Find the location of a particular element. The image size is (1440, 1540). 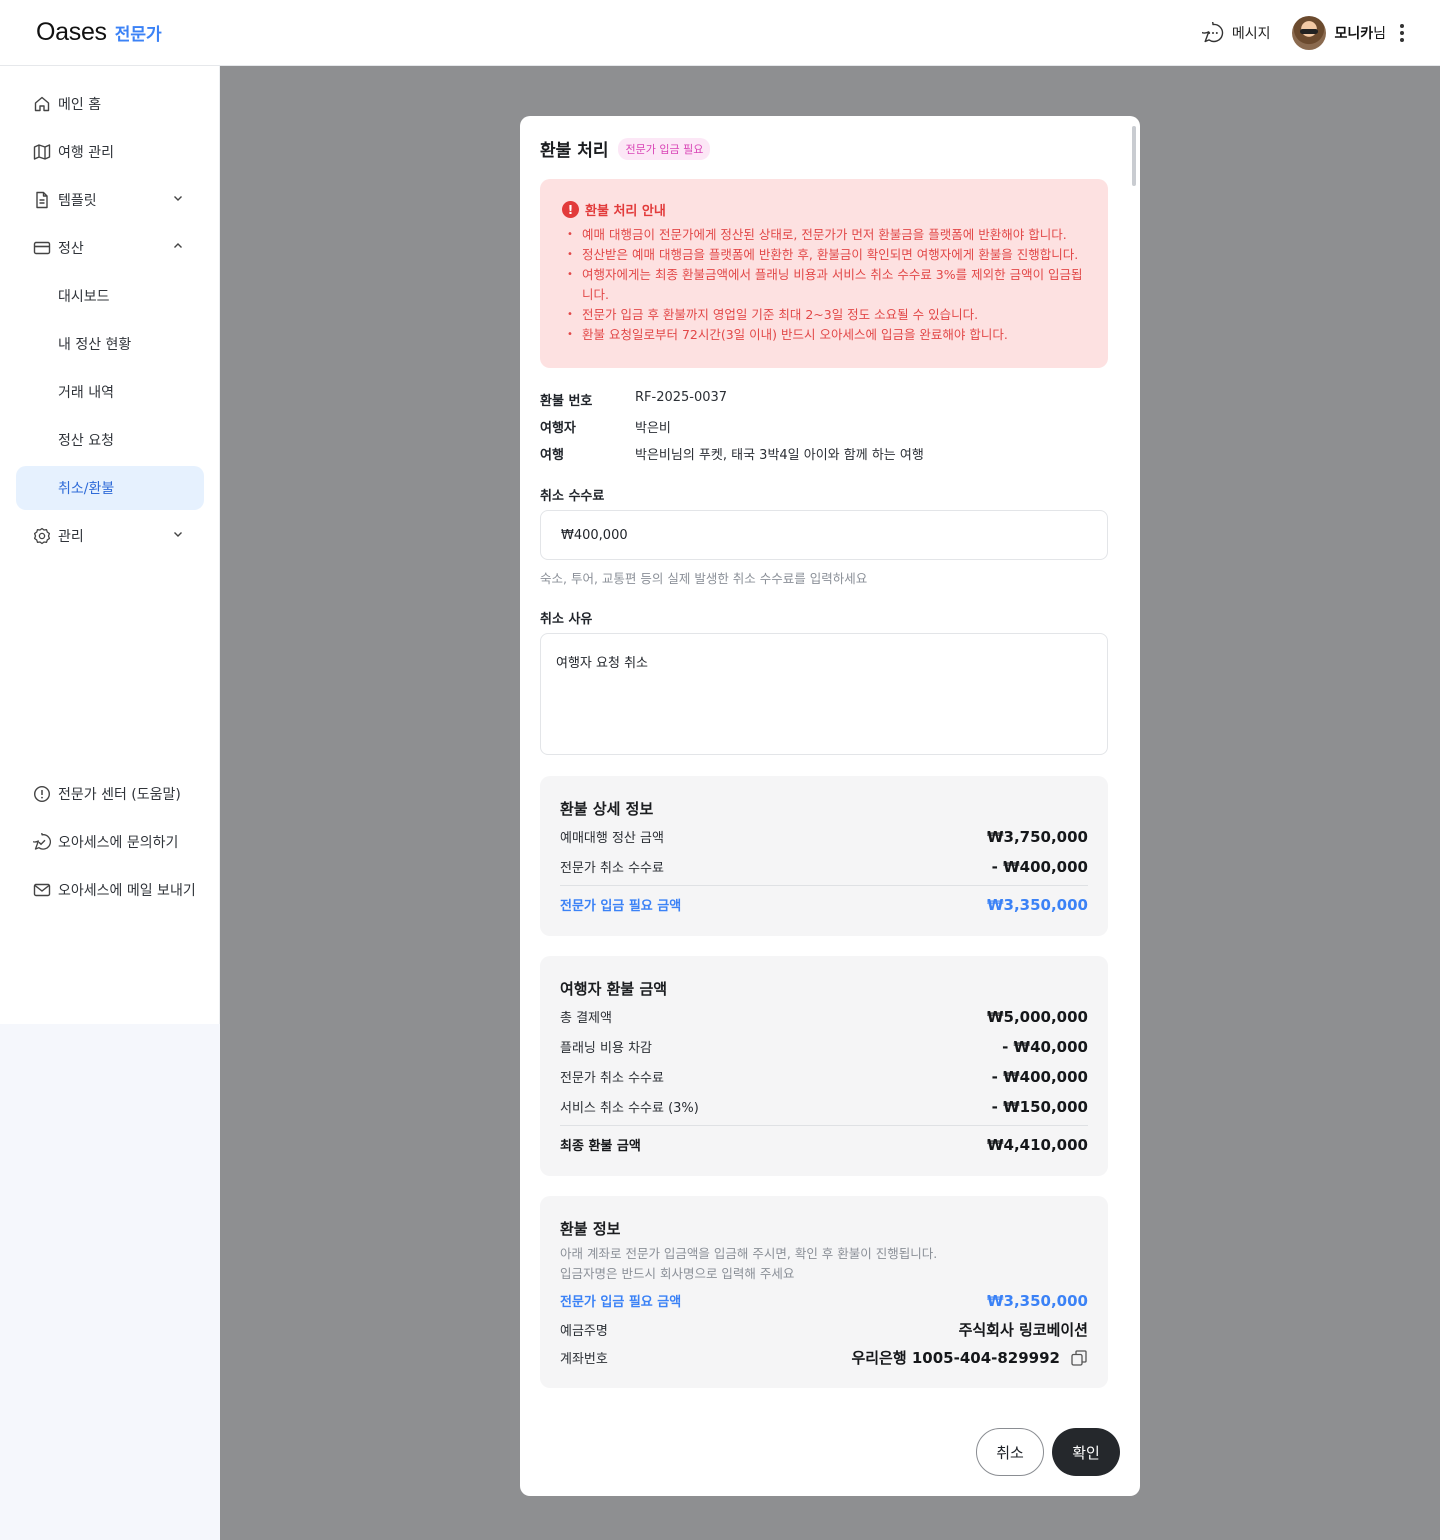

refund-number-value: RF-2025-0037 is located at coordinates (681, 397).